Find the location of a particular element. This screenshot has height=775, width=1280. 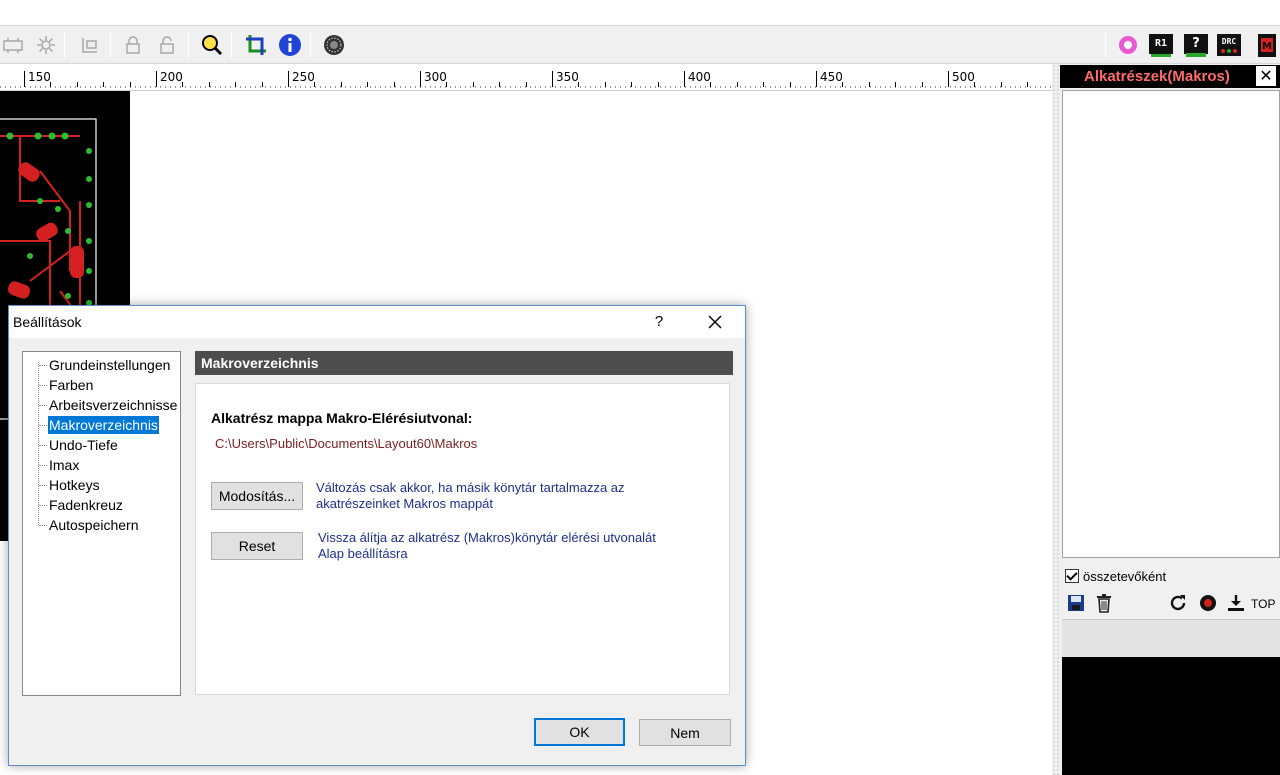

ruler-label: 200 is located at coordinates (171, 77).